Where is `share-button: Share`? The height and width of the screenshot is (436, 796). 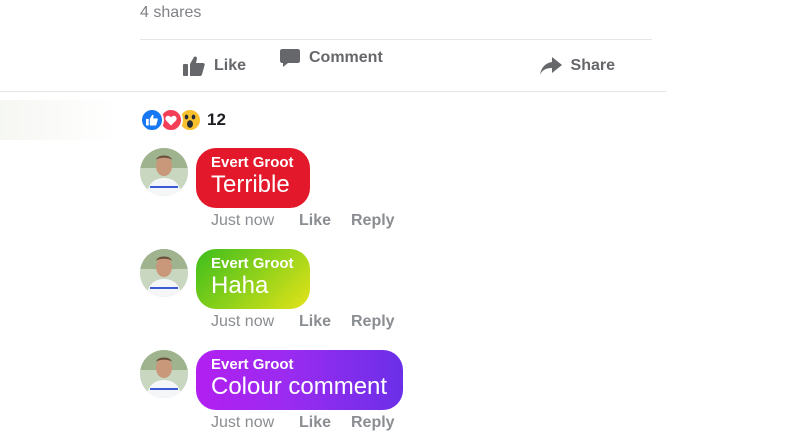
share-button: Share is located at coordinates (577, 66).